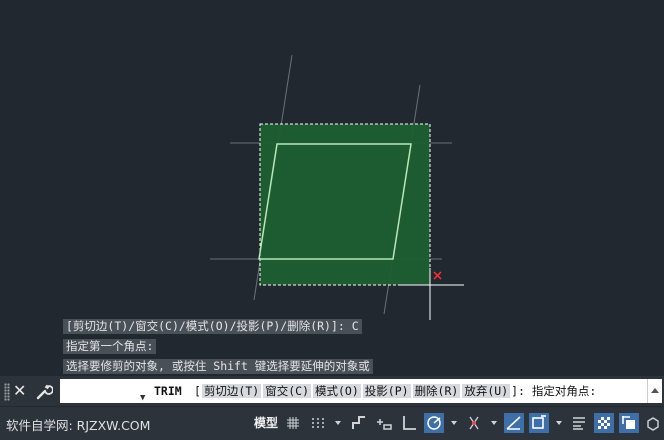 The height and width of the screenshot is (440, 664). I want to click on red-x-marker, so click(437, 275).